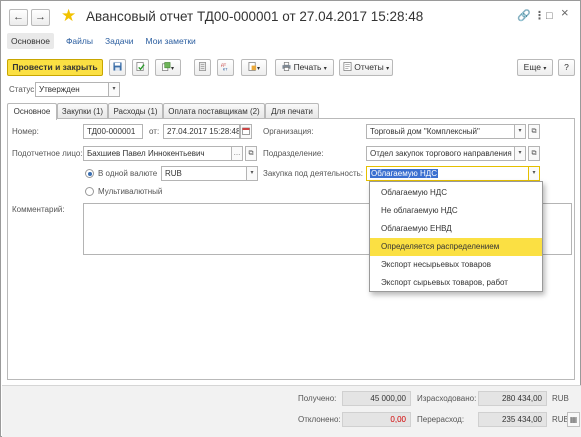  What do you see at coordinates (524, 16) in the screenshot?
I see `link-icon: 🔗` at bounding box center [524, 16].